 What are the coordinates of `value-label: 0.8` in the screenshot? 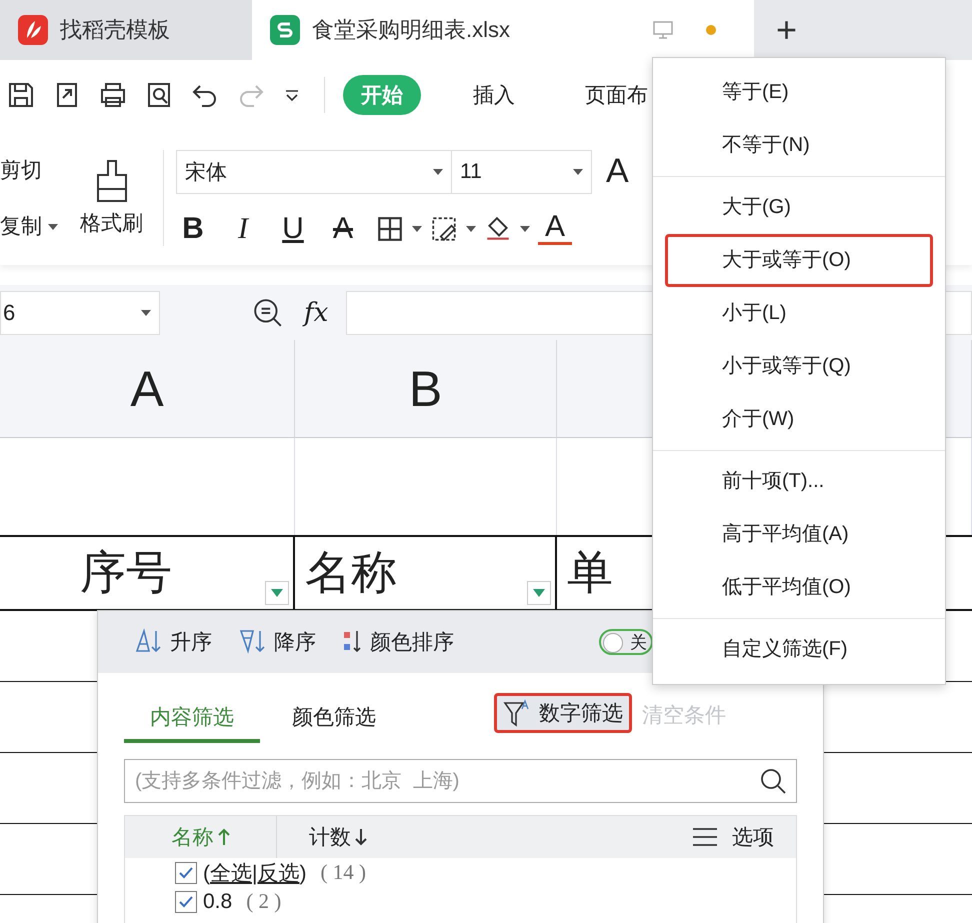 It's located at (217, 902).